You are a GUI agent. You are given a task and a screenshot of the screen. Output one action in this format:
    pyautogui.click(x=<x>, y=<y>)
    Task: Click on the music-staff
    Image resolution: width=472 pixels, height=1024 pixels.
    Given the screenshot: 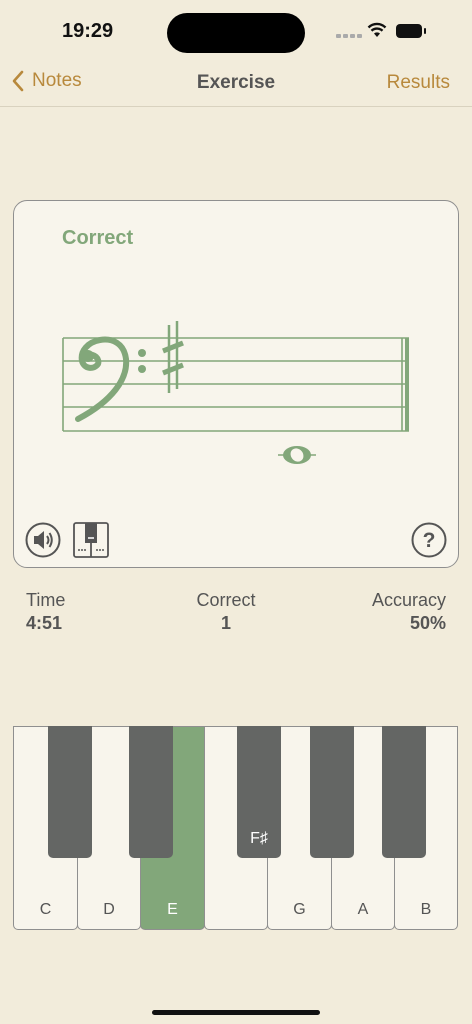 What is the action you would take?
    pyautogui.click(x=235, y=392)
    